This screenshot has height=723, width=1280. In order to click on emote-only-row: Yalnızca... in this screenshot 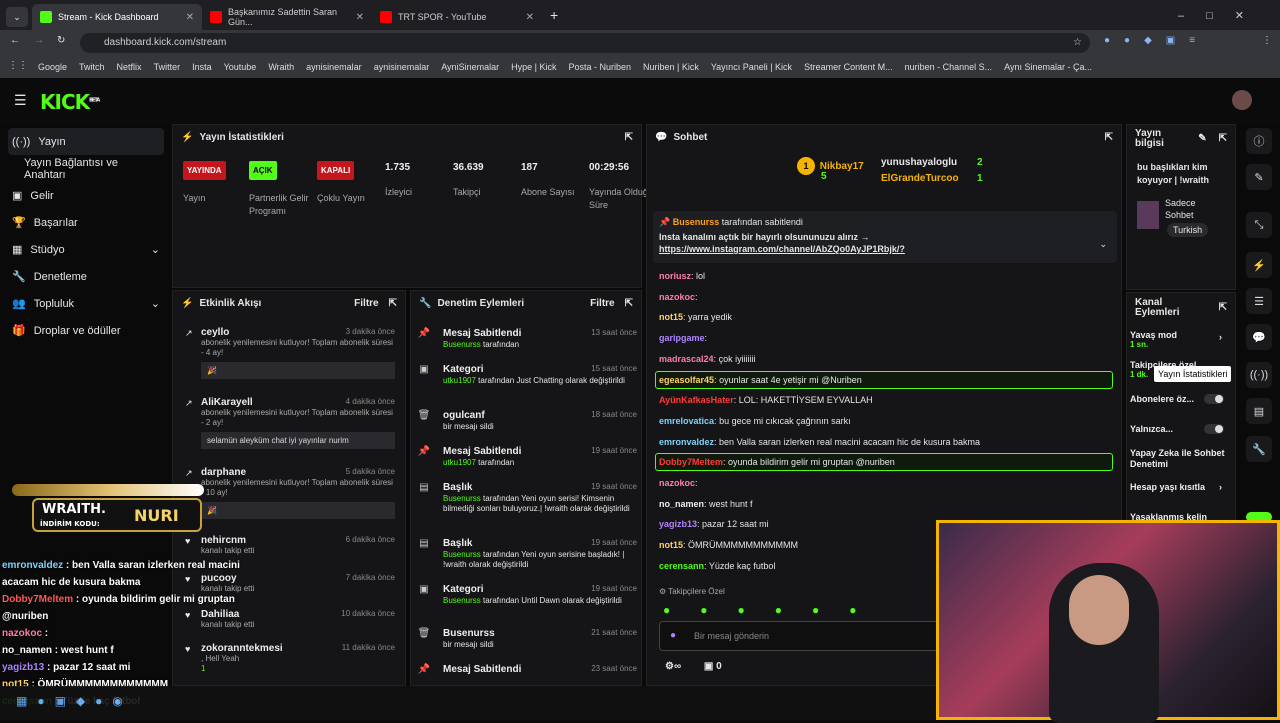, I will do `click(1180, 429)`.